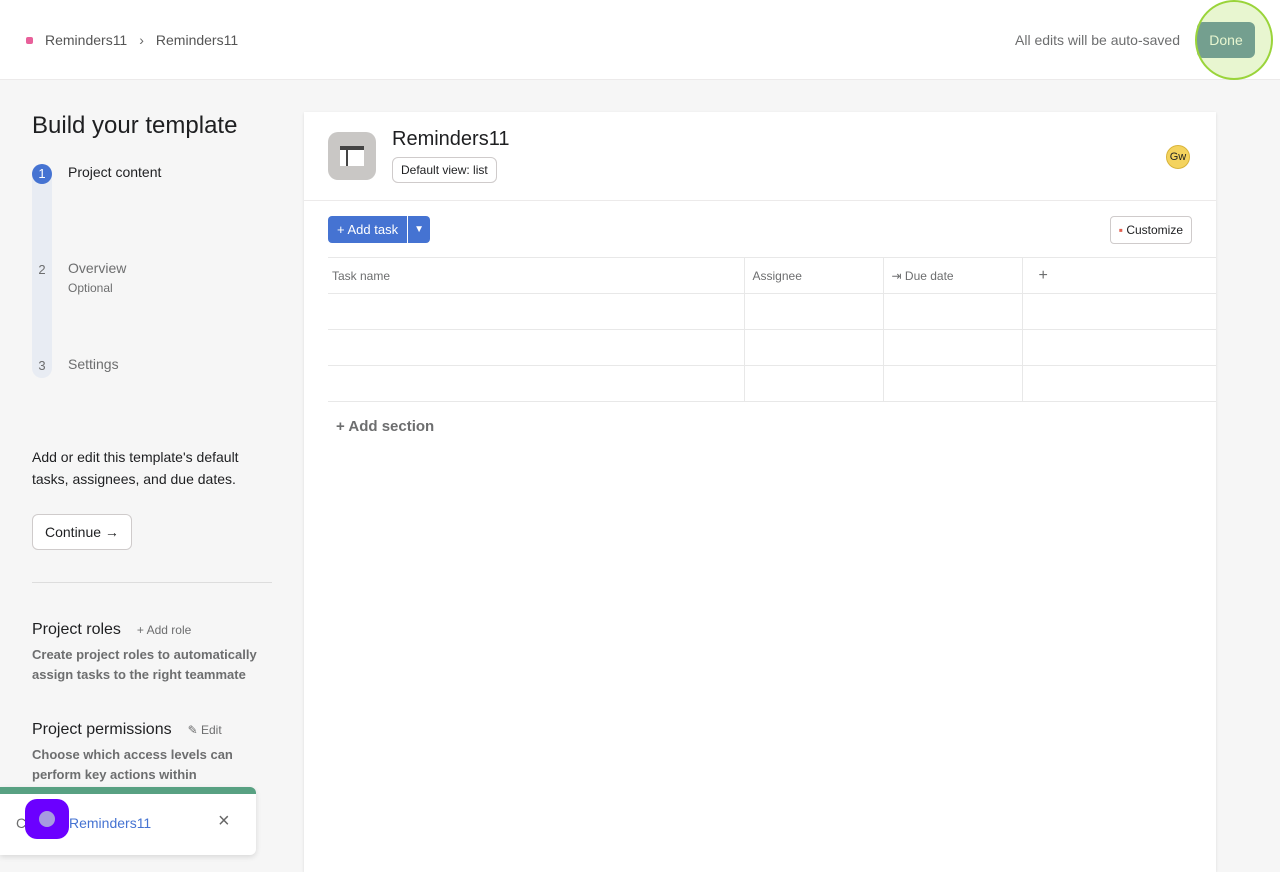 This screenshot has height=872, width=1280. I want to click on add-column-button: +, so click(1119, 275).